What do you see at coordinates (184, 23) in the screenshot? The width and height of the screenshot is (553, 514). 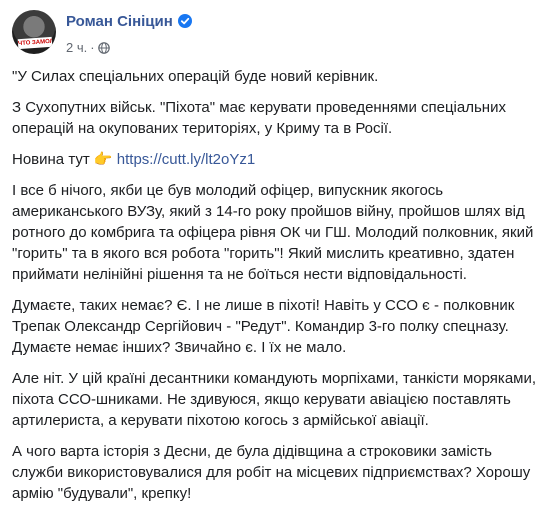 I see `verified-badge-icon` at bounding box center [184, 23].